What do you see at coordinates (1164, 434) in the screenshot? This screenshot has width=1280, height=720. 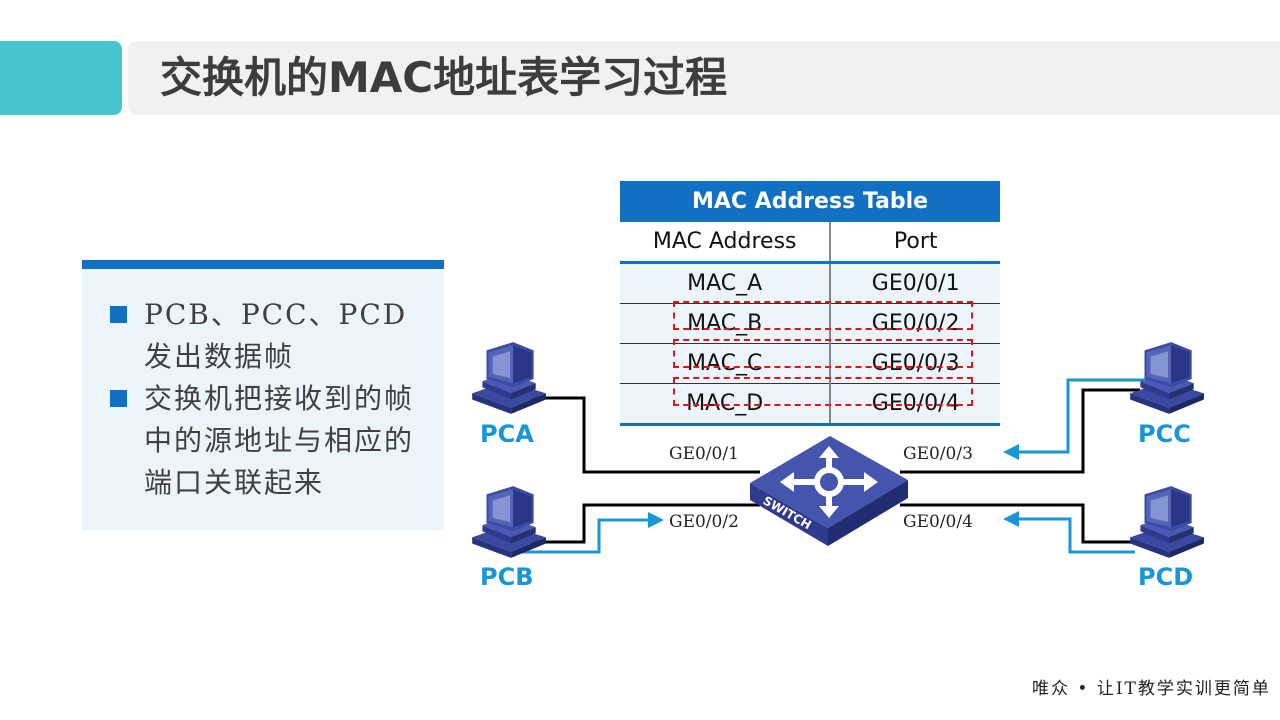 I see `host-label-pcc: PCC` at bounding box center [1164, 434].